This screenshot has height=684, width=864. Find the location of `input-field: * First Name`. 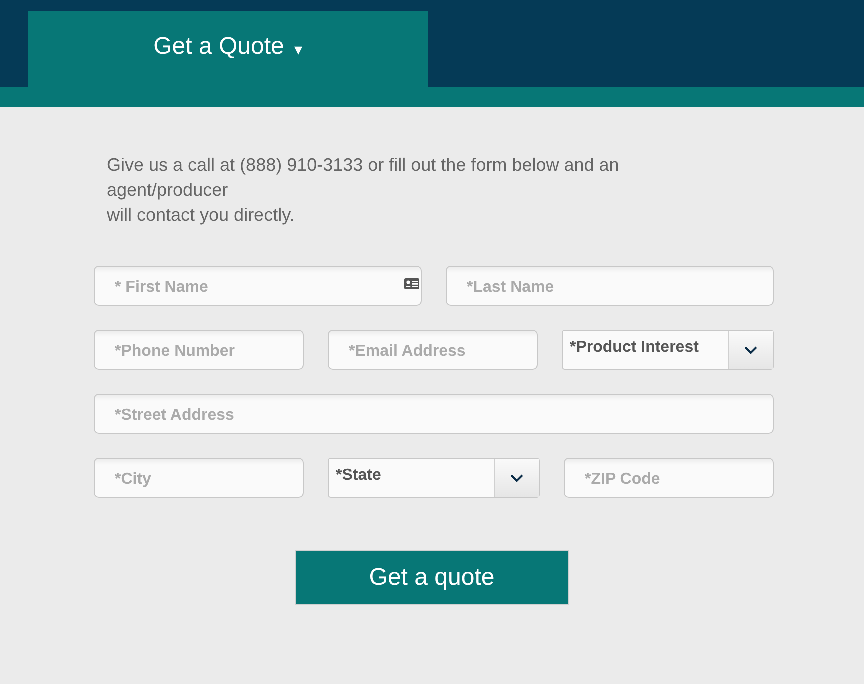

input-field: * First Name is located at coordinates (258, 286).